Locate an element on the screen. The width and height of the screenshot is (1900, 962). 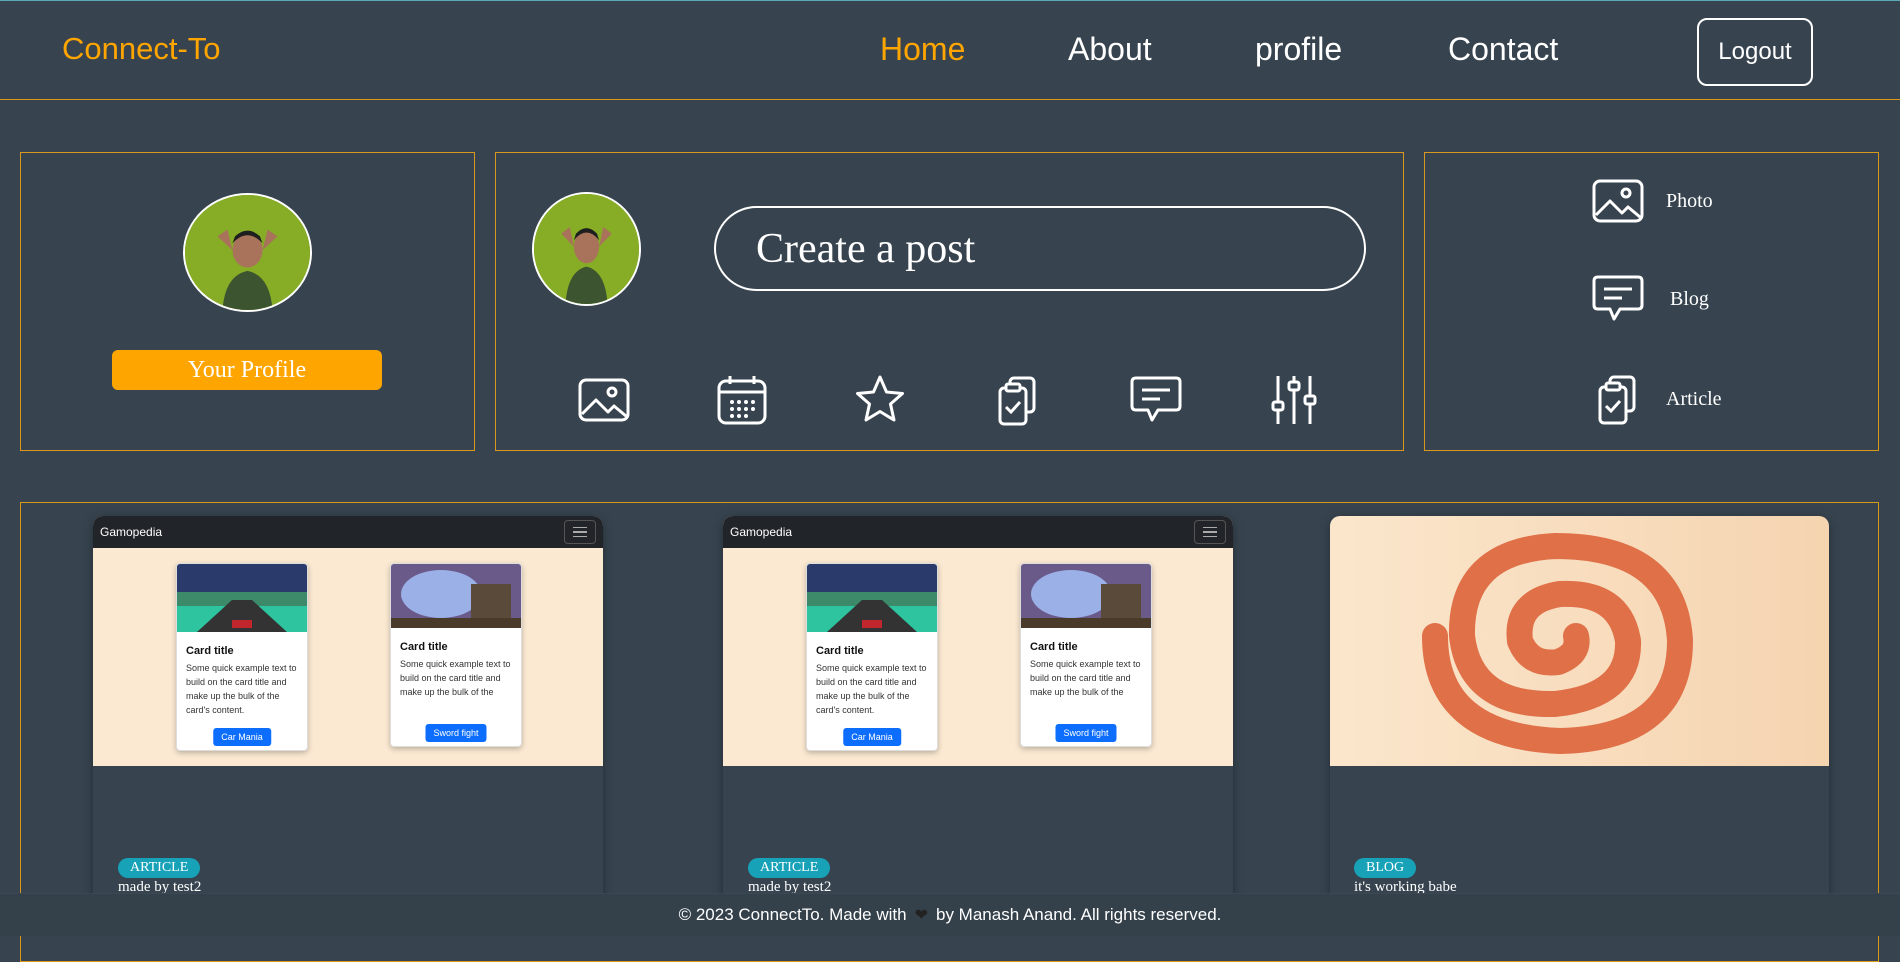
avatar is located at coordinates (247, 252).